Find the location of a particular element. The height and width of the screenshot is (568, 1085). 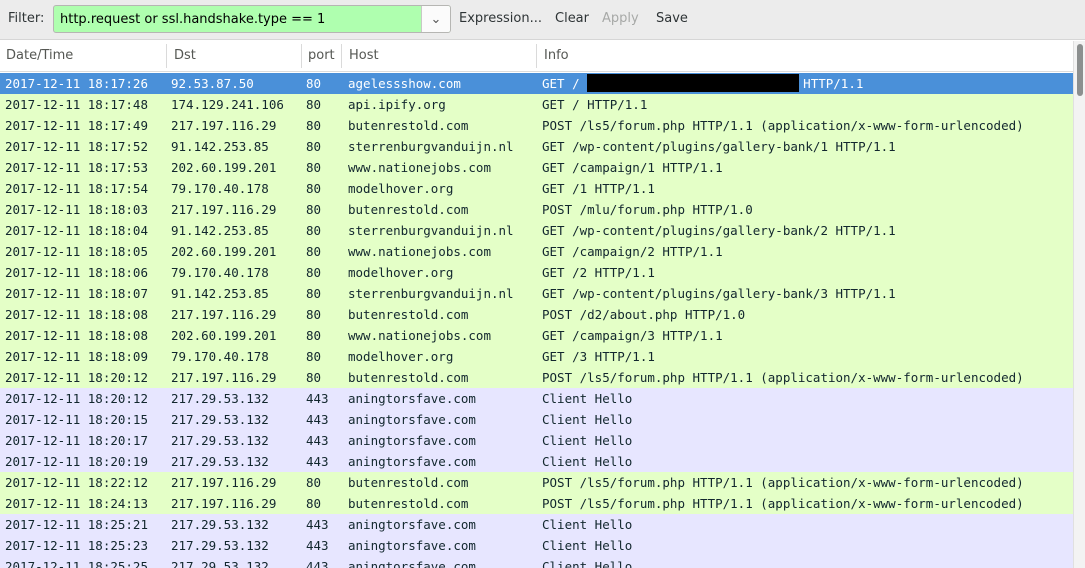

vertical-scrollbar is located at coordinates (1079, 304).